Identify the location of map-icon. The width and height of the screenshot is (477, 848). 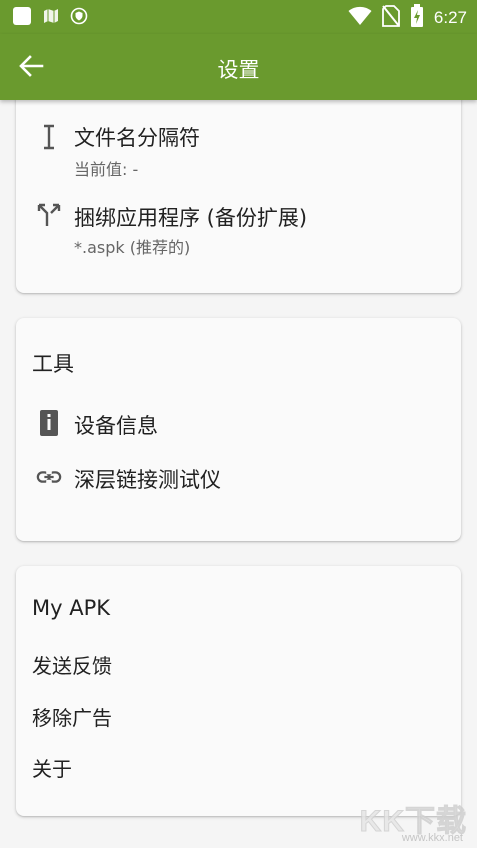
(51, 18).